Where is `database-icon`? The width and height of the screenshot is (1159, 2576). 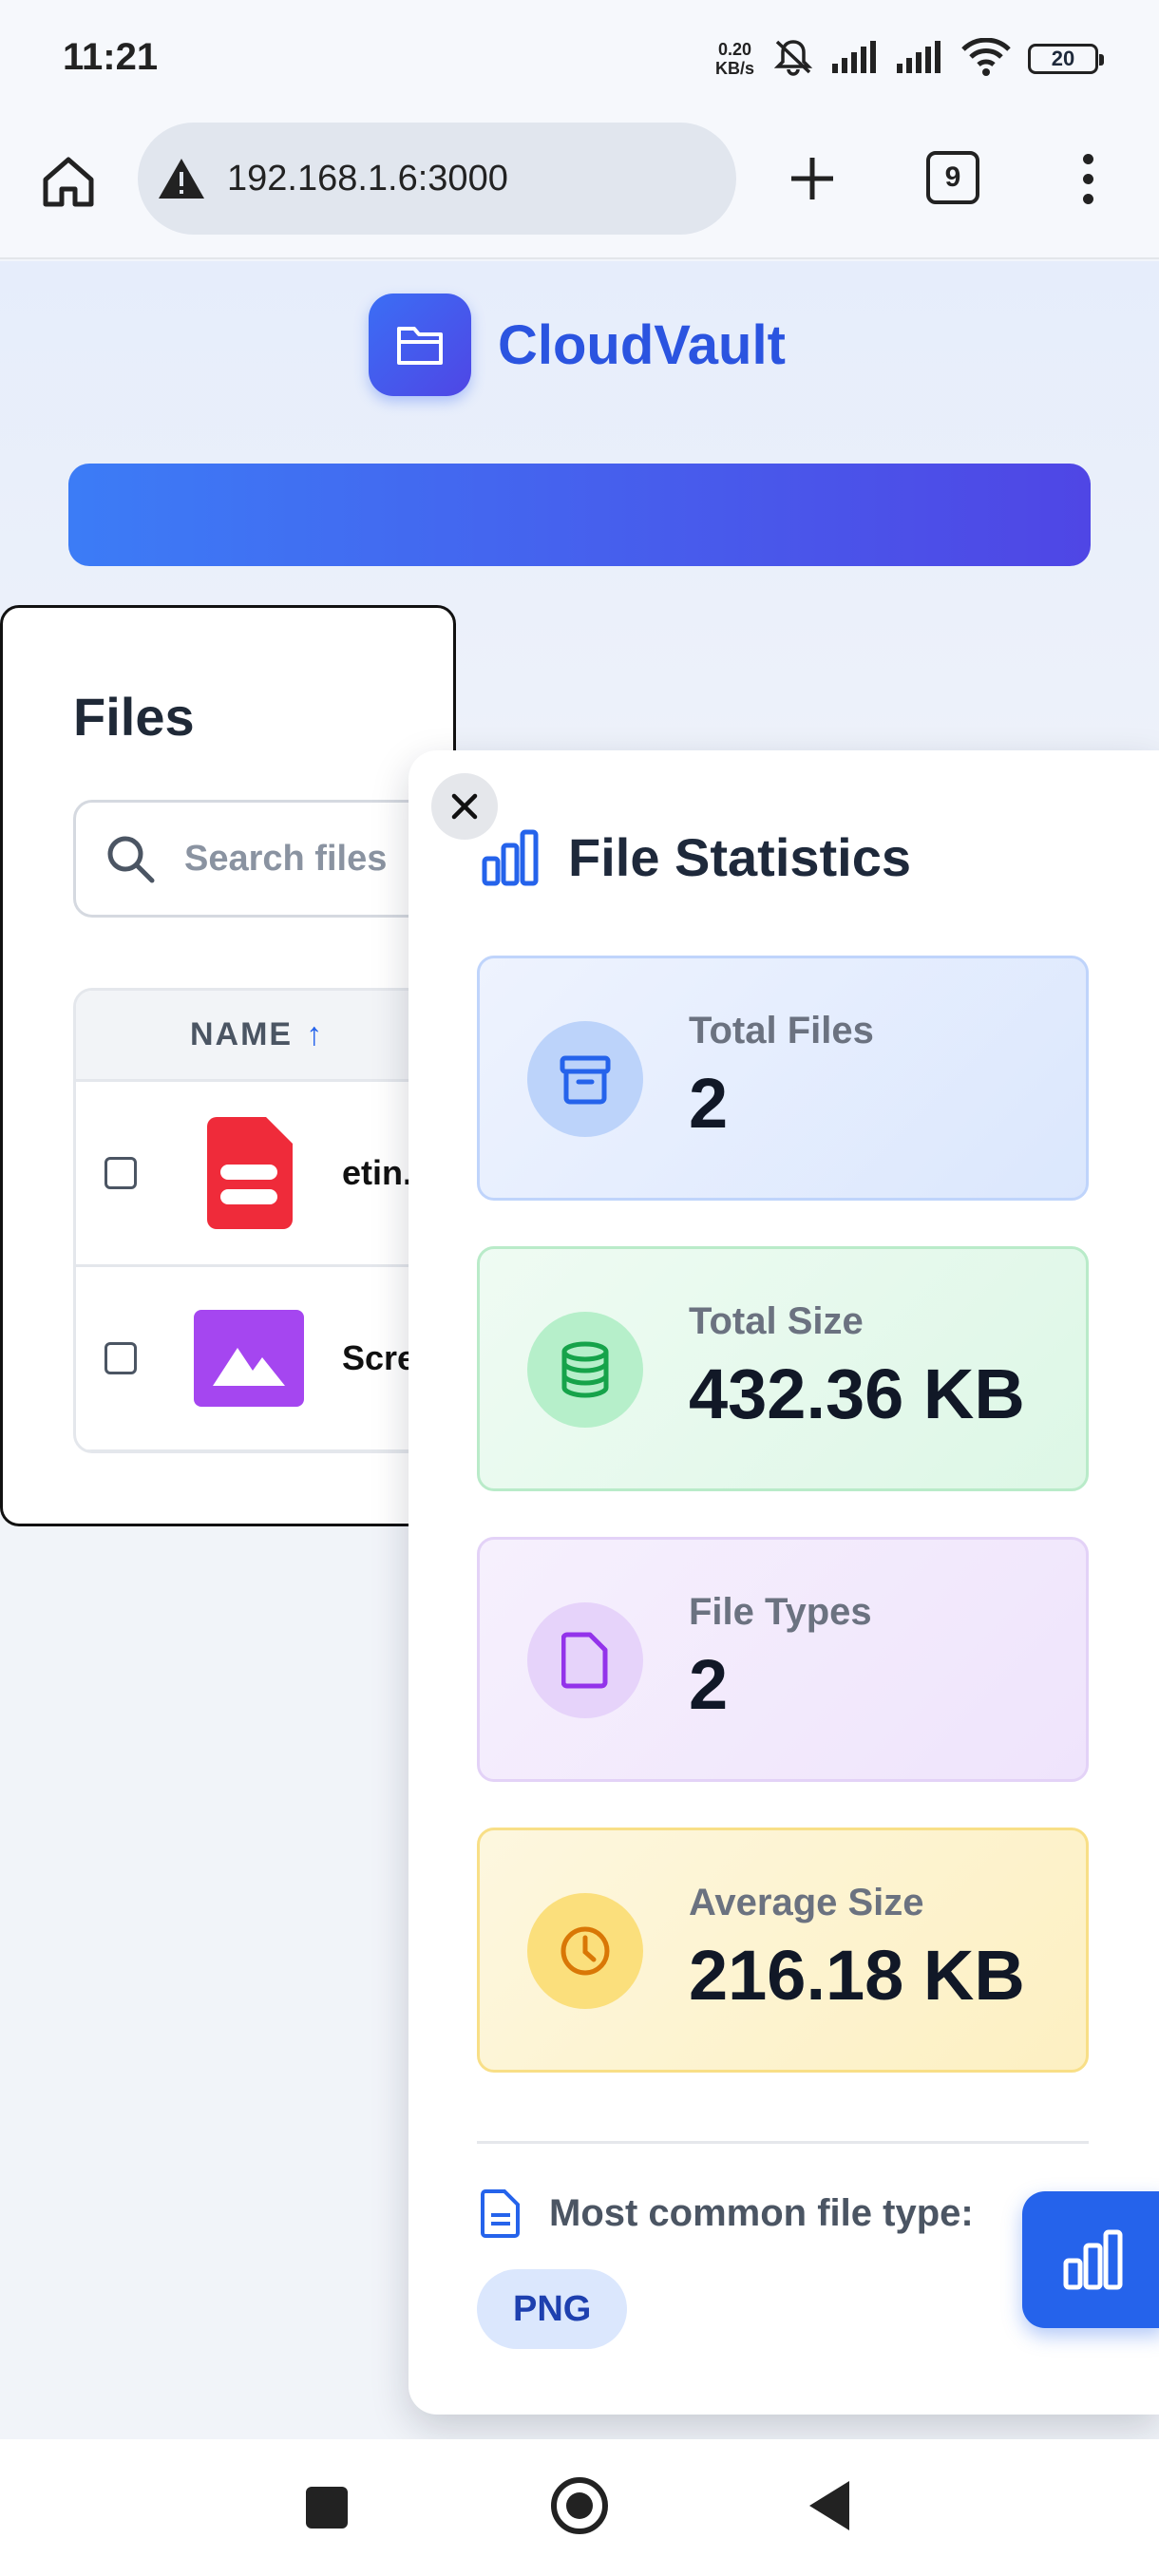 database-icon is located at coordinates (585, 1370).